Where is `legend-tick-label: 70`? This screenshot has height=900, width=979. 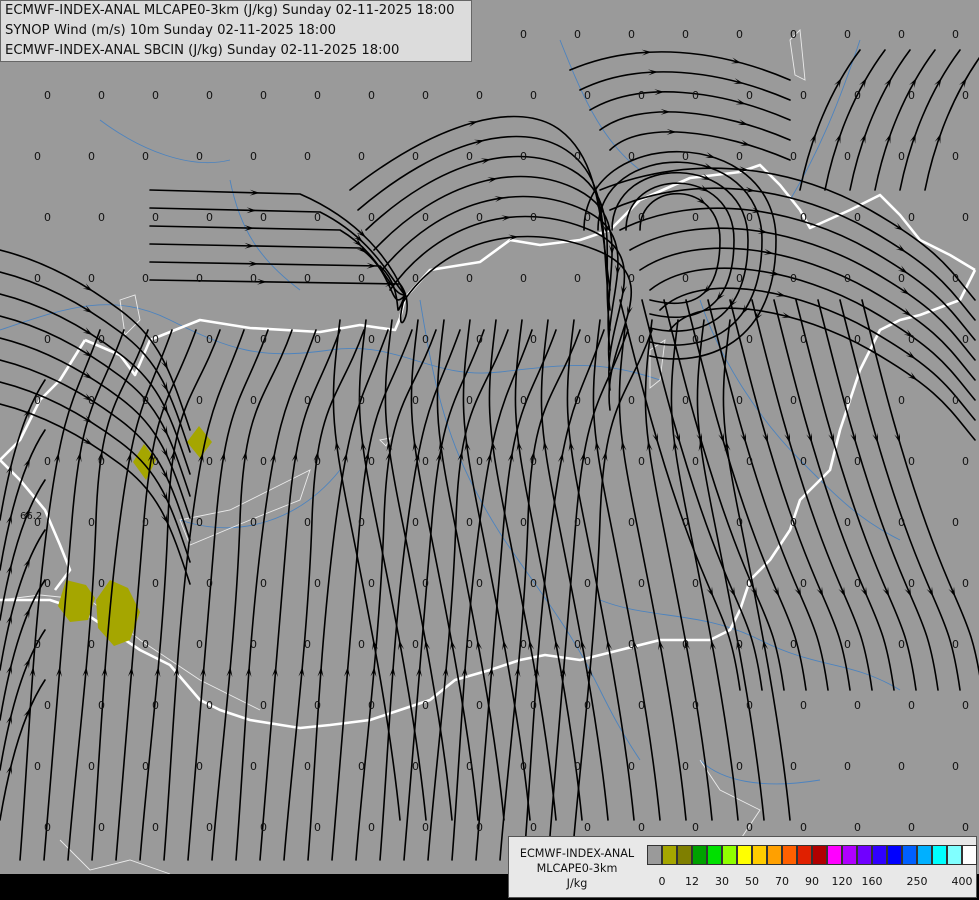 legend-tick-label: 70 is located at coordinates (782, 881).